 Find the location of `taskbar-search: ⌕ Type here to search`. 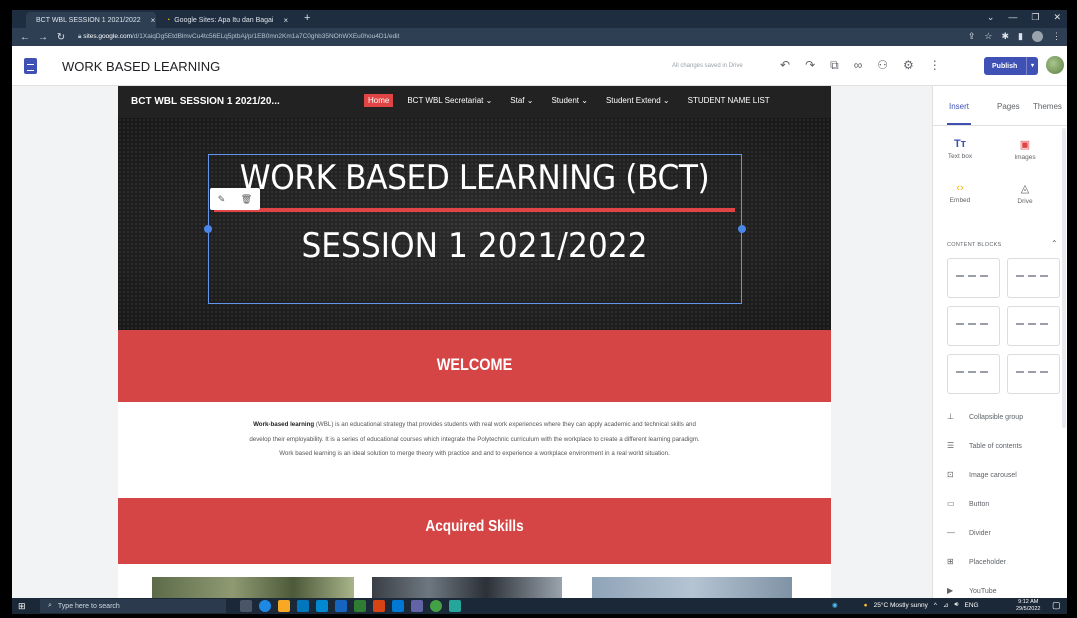

taskbar-search: ⌕ Type here to search is located at coordinates (133, 606).